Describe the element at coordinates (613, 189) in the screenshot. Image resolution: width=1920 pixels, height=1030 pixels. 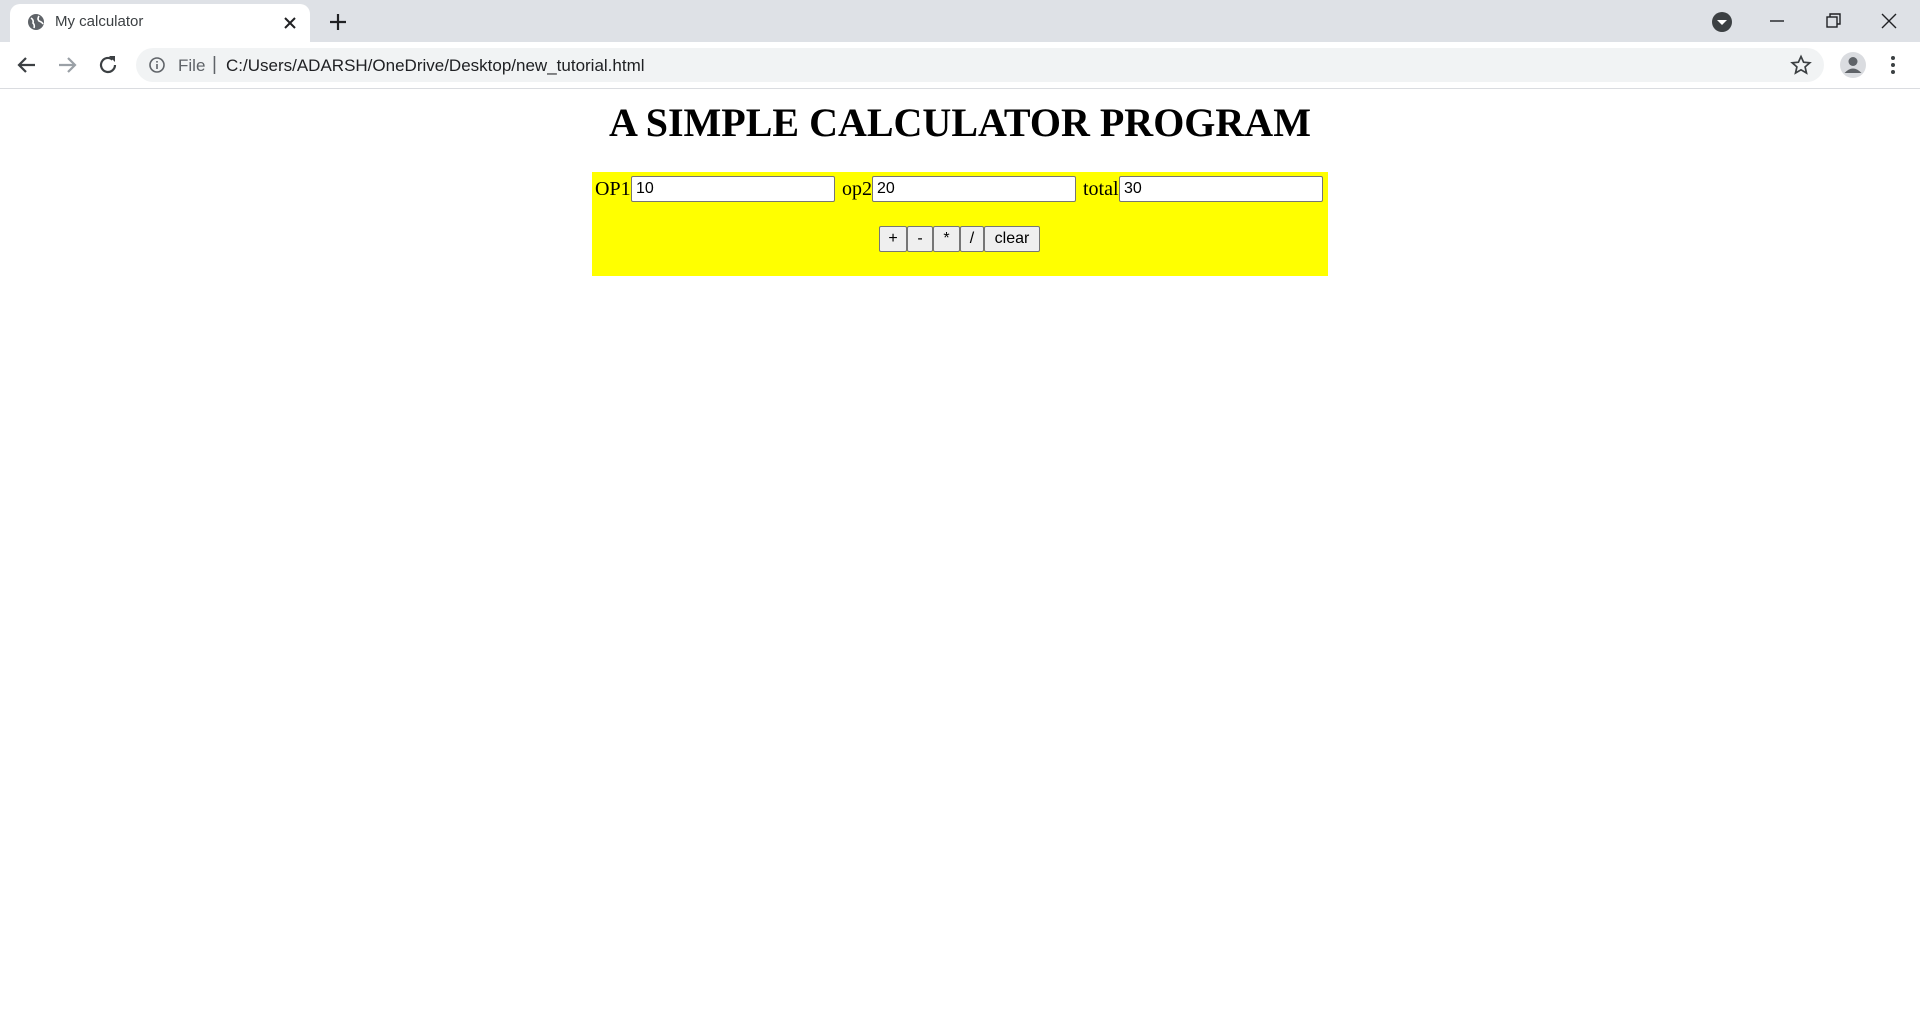
I see `op1-label: OP1` at that location.